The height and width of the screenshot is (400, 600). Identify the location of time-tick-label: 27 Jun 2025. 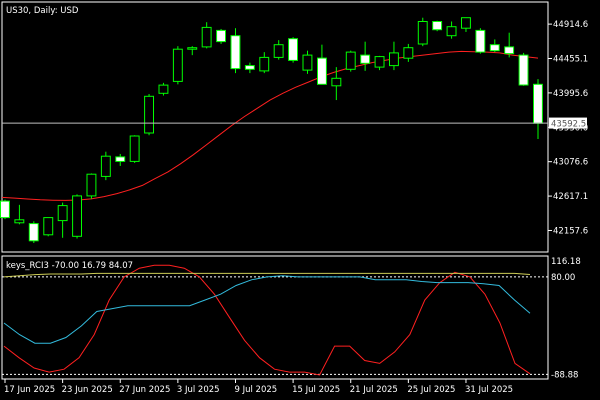
(144, 390).